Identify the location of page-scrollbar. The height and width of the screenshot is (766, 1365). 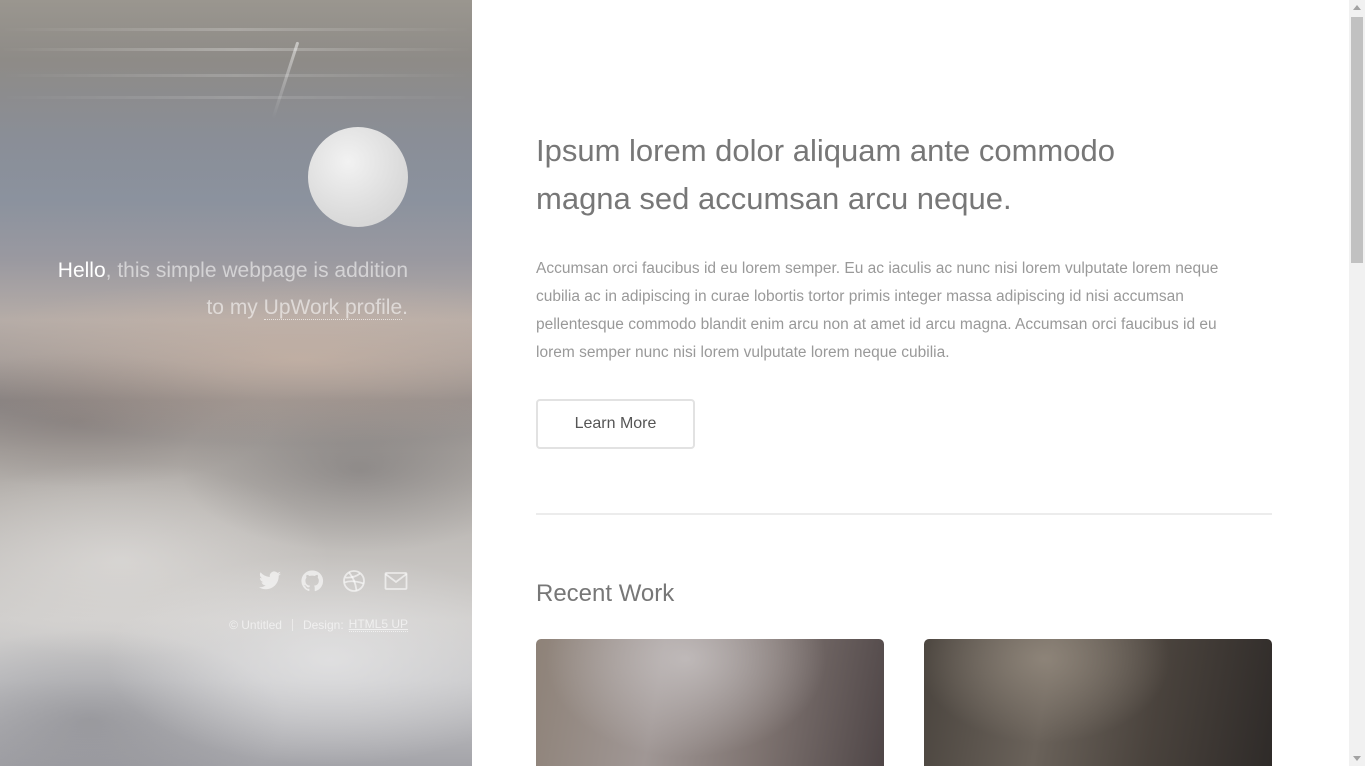
(1357, 383).